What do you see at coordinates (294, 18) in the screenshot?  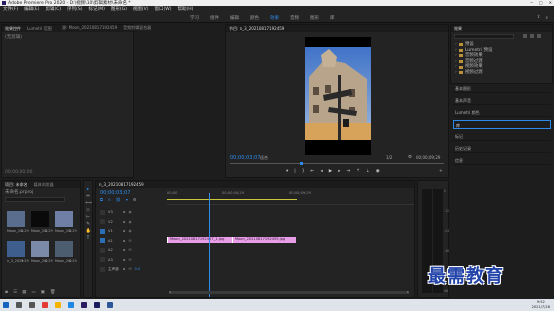 I see `workspace-tab: 音频` at bounding box center [294, 18].